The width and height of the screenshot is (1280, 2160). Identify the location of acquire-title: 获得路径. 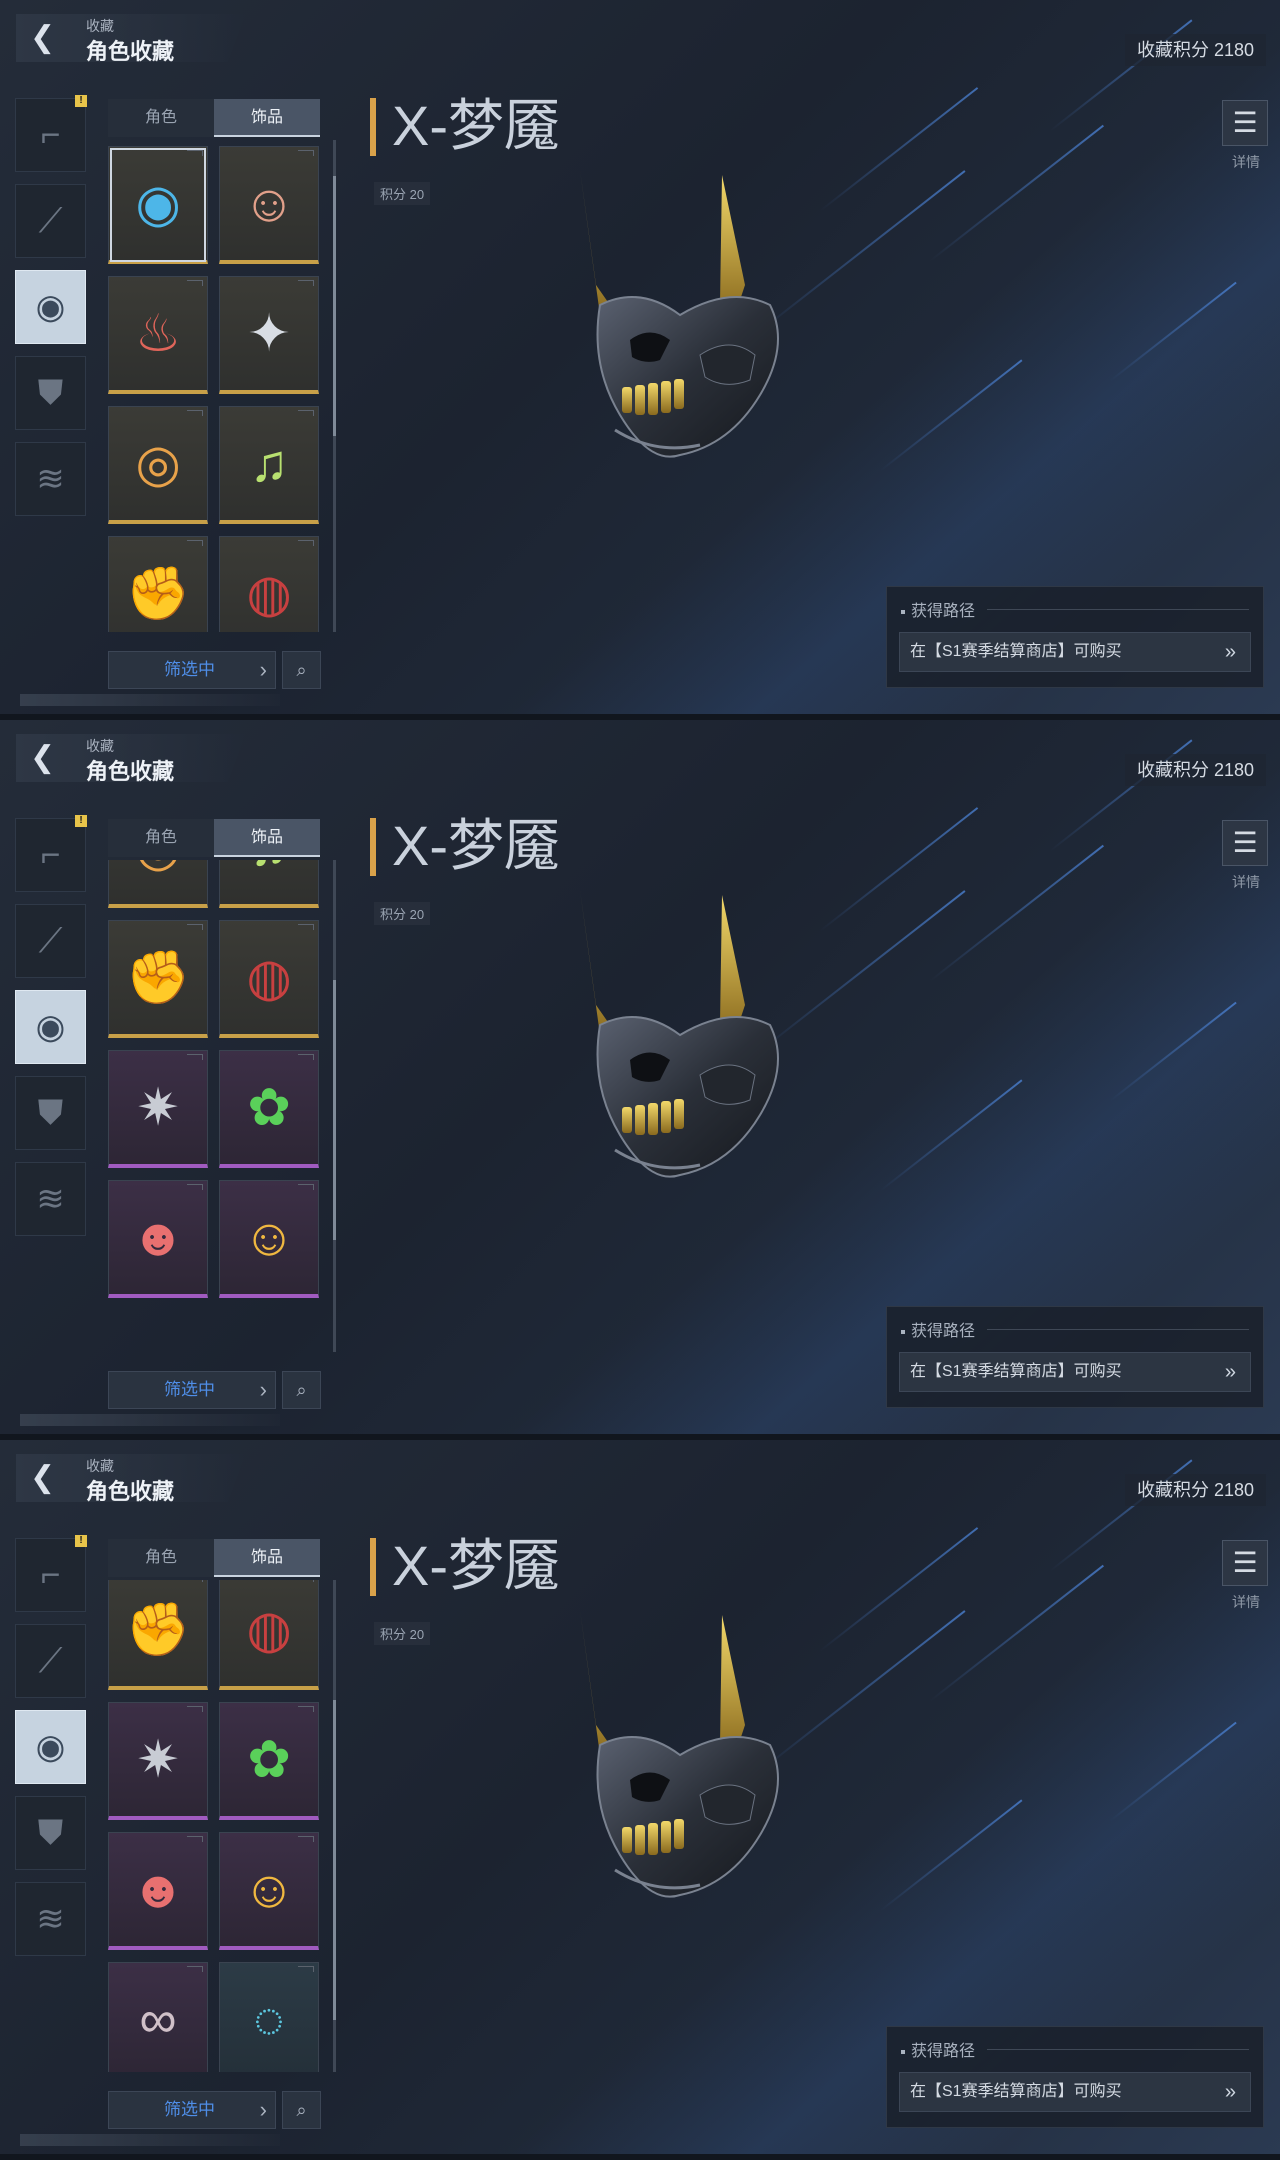
(938, 609).